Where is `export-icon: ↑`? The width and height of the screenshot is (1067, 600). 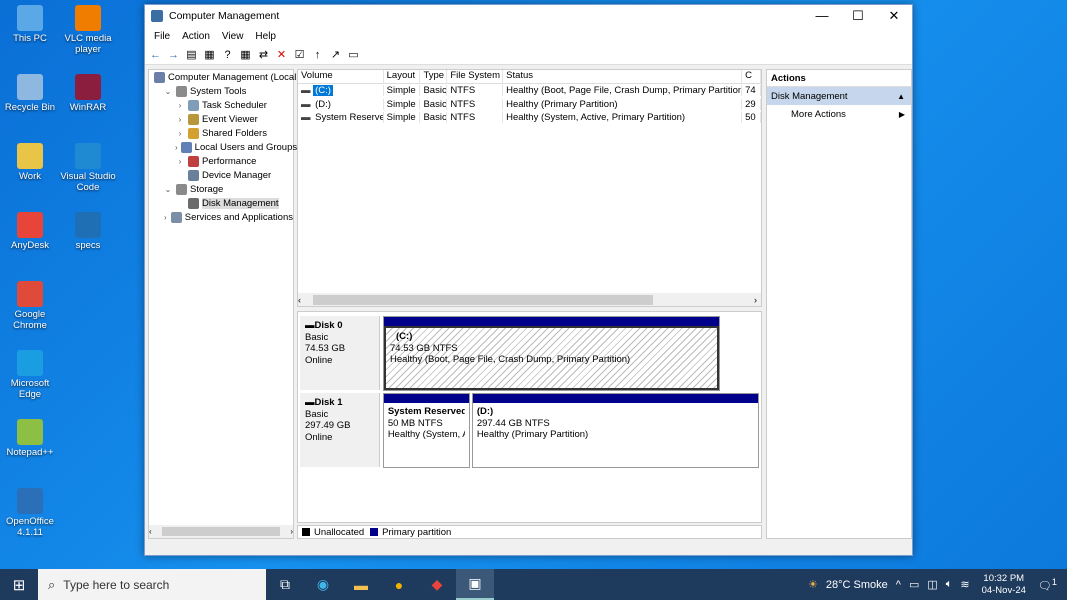
export-icon: ↑ is located at coordinates (317, 54).